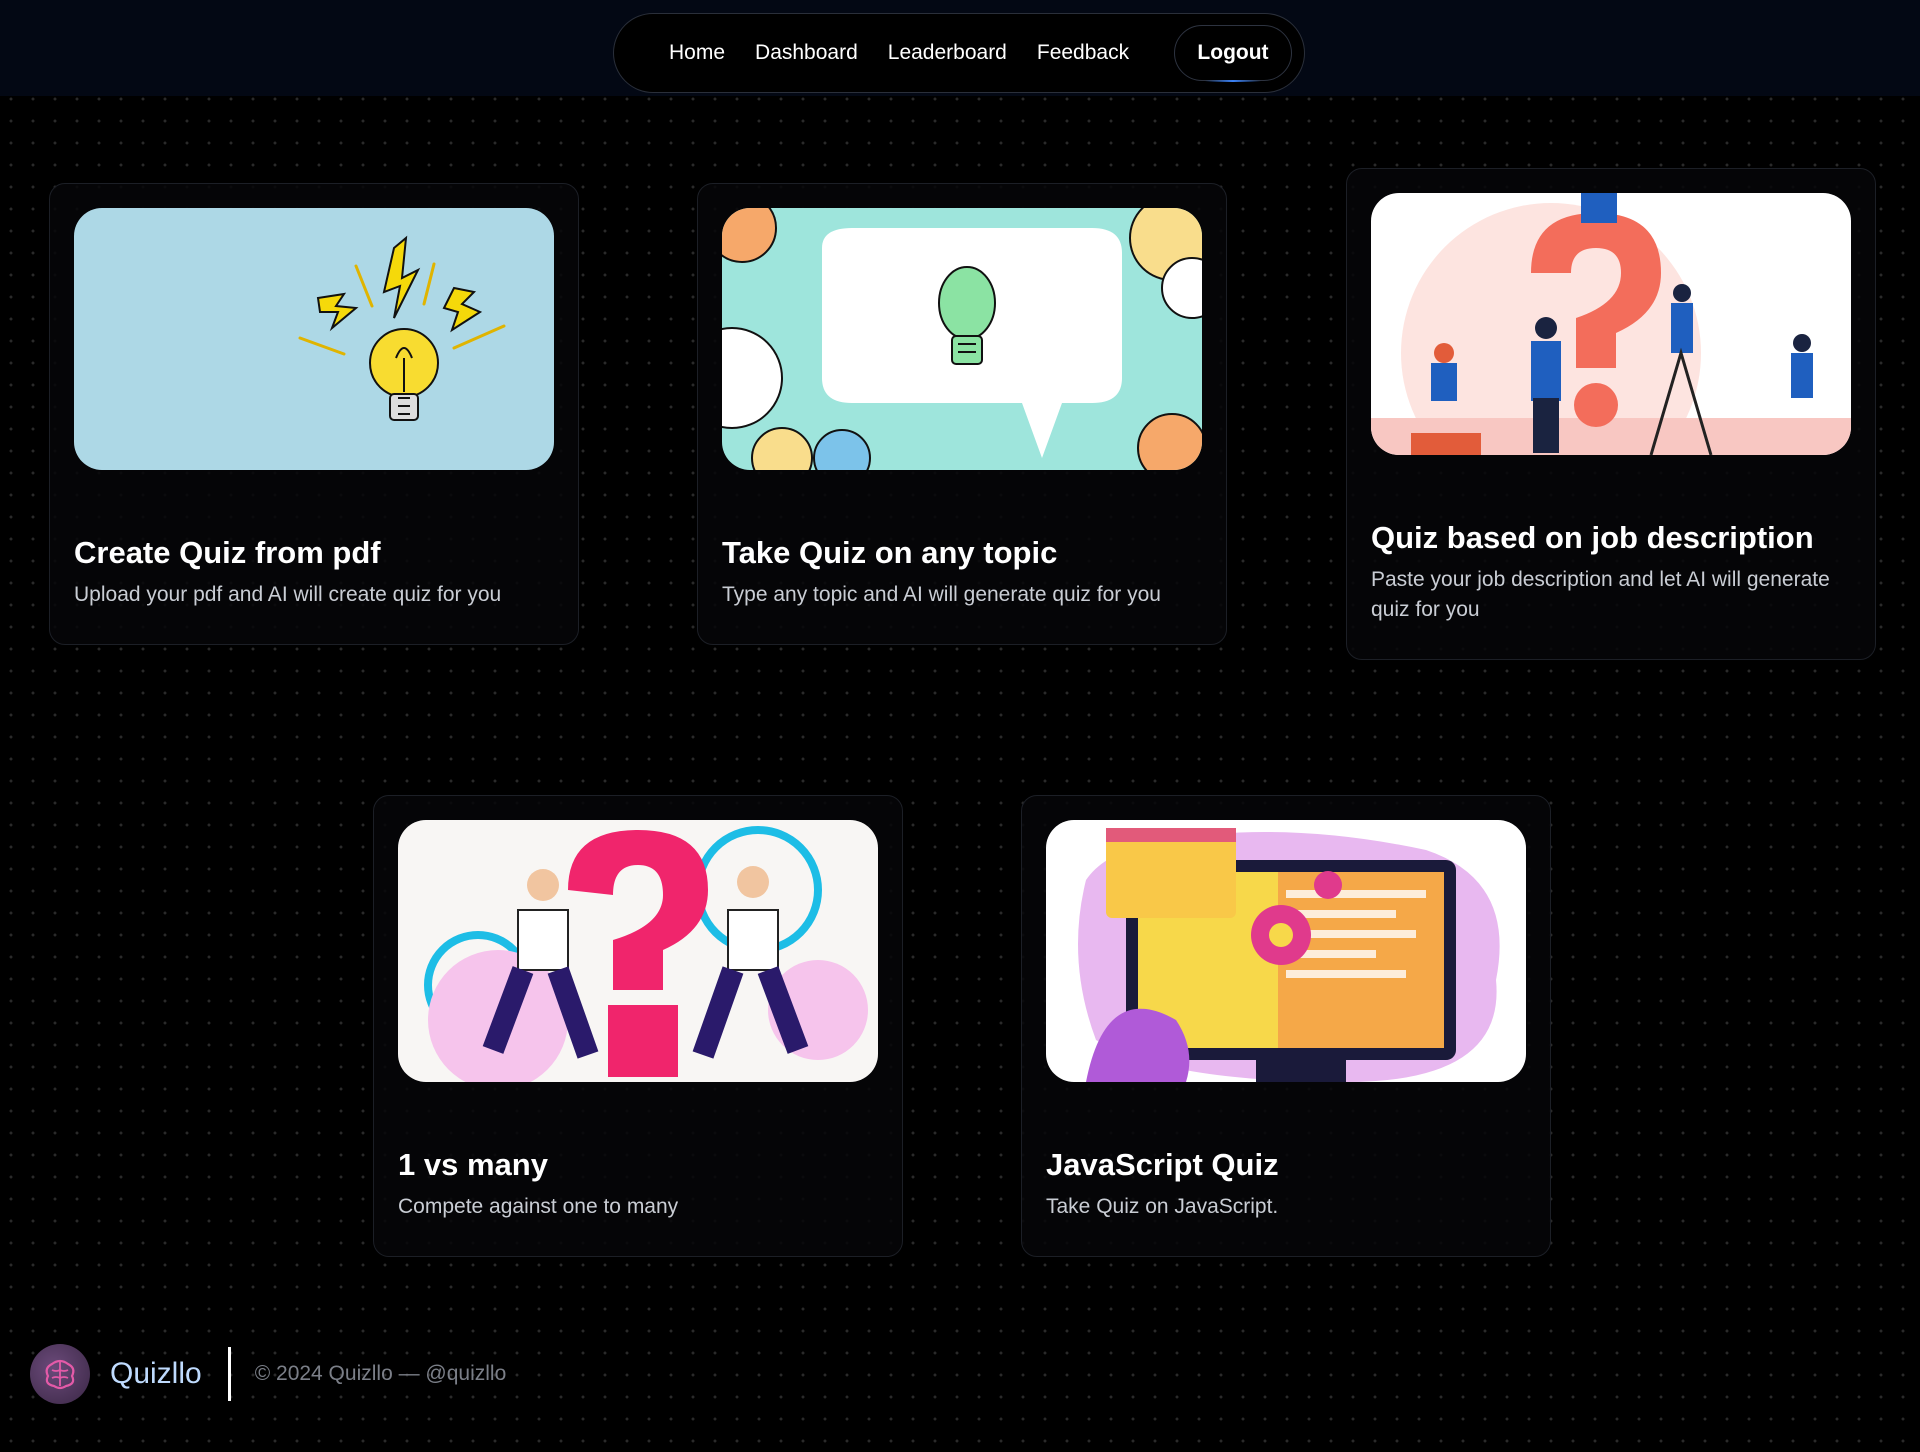  What do you see at coordinates (314, 339) in the screenshot?
I see `lightbulb-lightning-icon` at bounding box center [314, 339].